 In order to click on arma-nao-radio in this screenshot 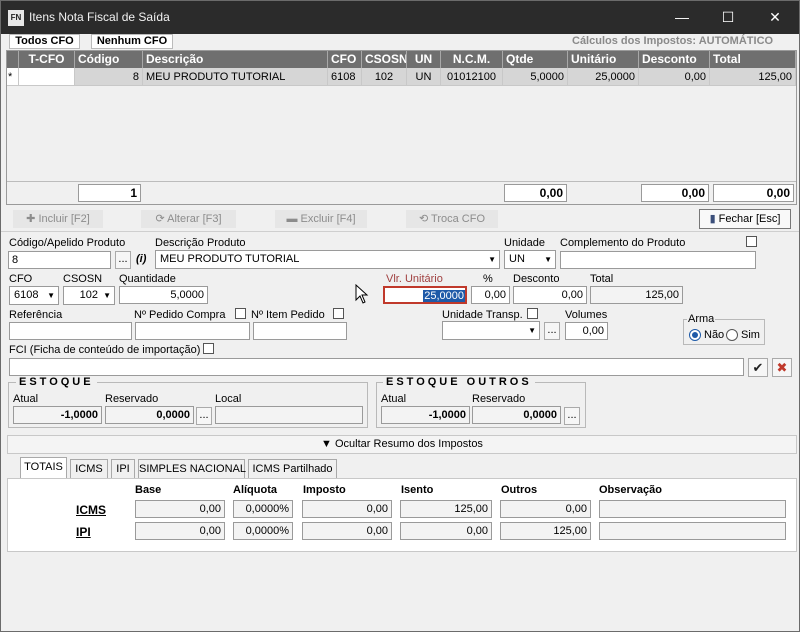, I will do `click(695, 335)`.